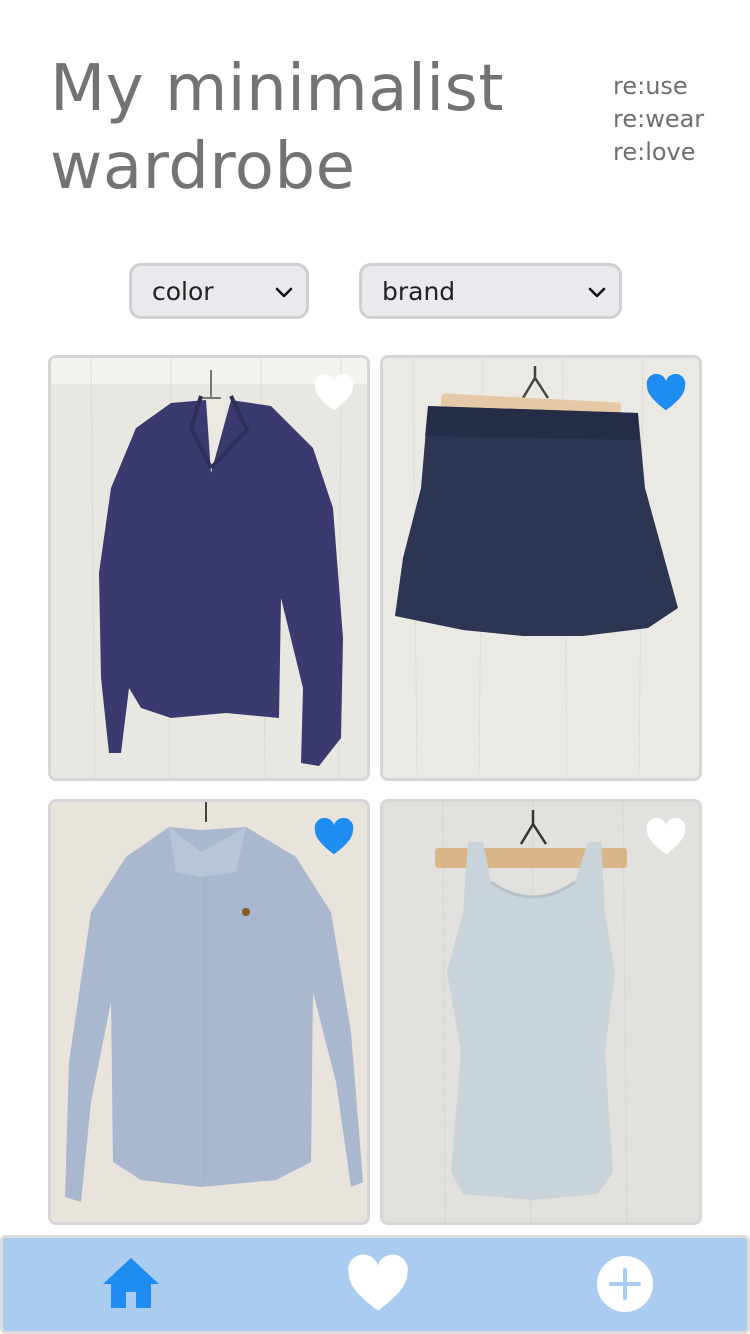  Describe the element at coordinates (419, 291) in the screenshot. I see `brand-filter-value: brand` at that location.